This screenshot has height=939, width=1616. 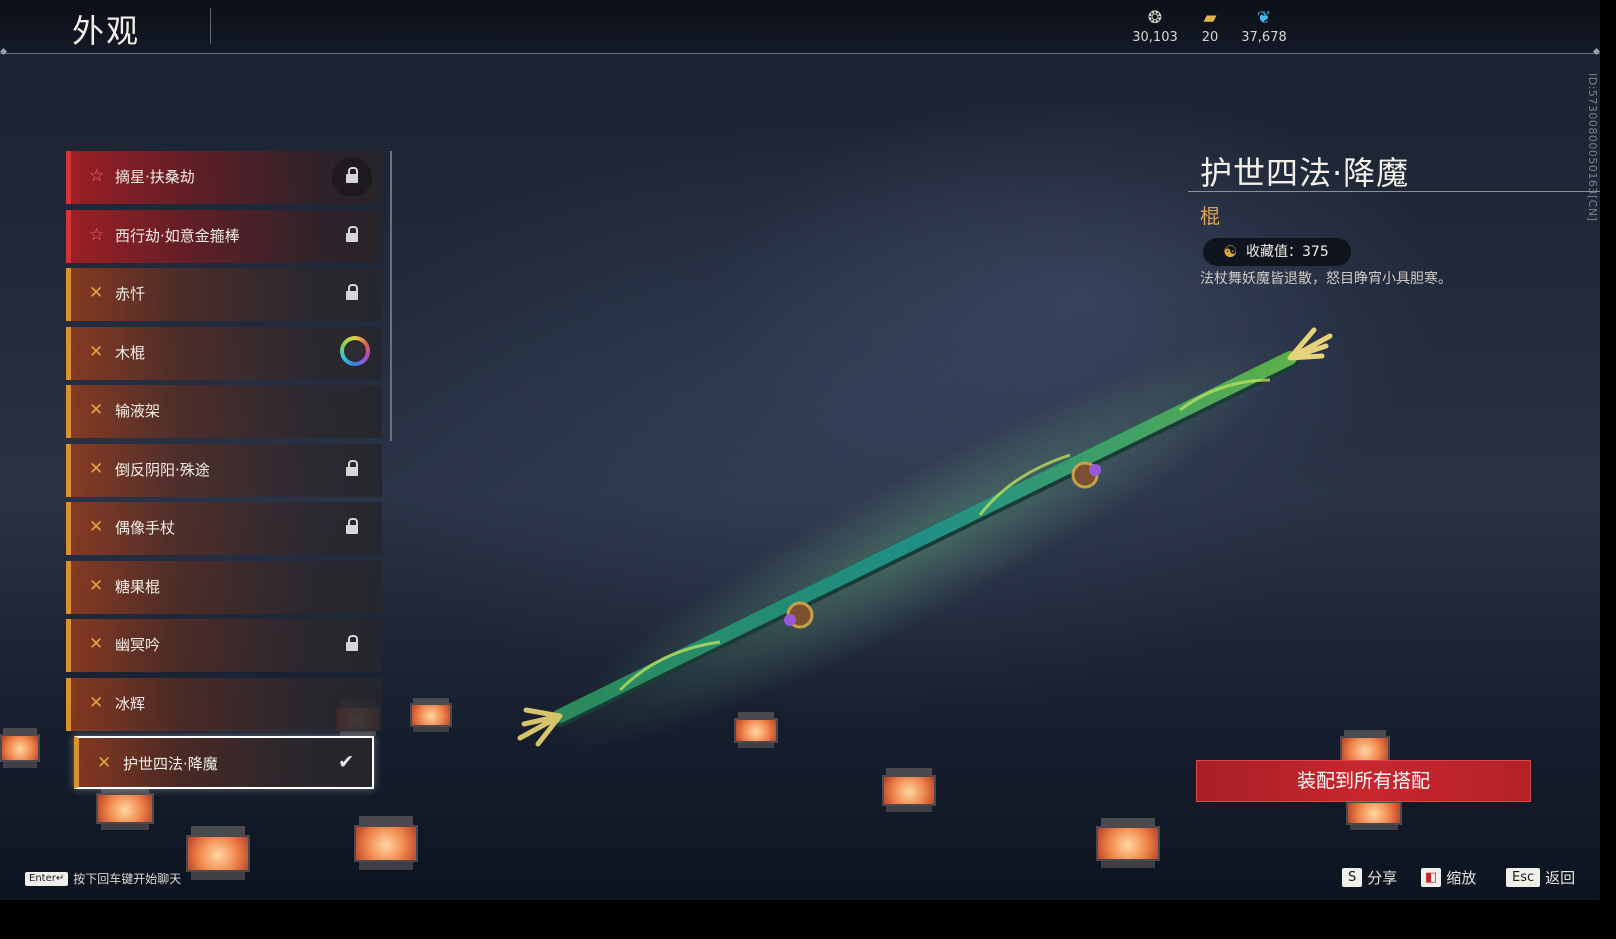 I want to click on appearance-list-item: ✕ 糖果棍, so click(x=224, y=587).